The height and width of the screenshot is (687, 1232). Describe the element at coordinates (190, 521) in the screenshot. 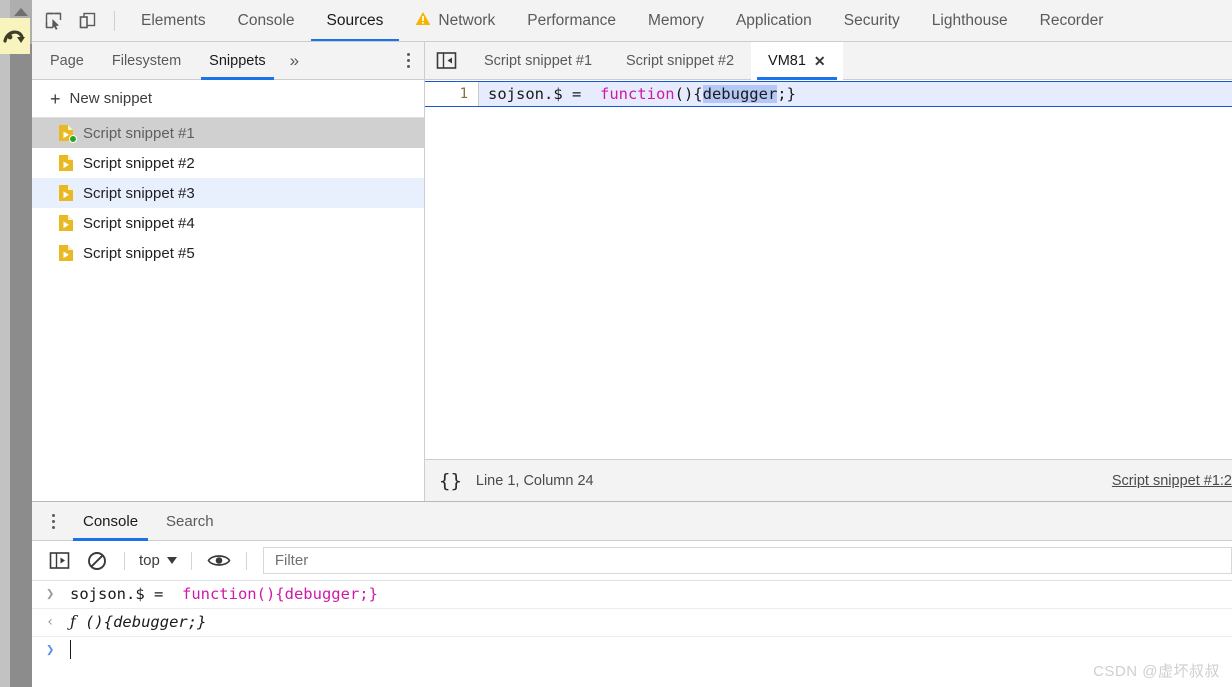

I see `drawer-tab-search: Search` at that location.